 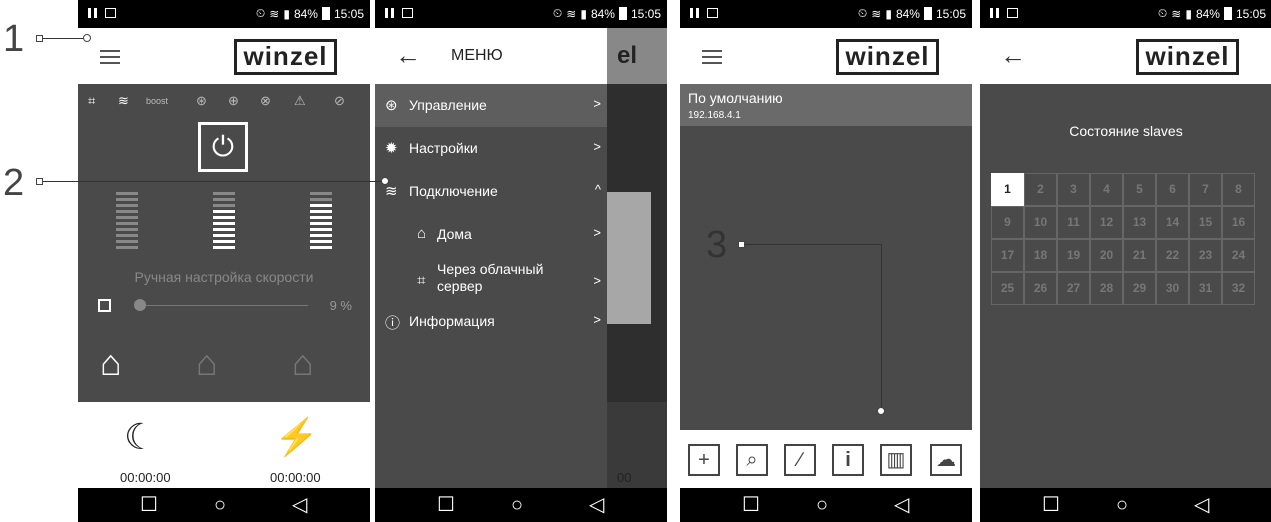 I want to click on slave-cell: 30, so click(x=1172, y=288).